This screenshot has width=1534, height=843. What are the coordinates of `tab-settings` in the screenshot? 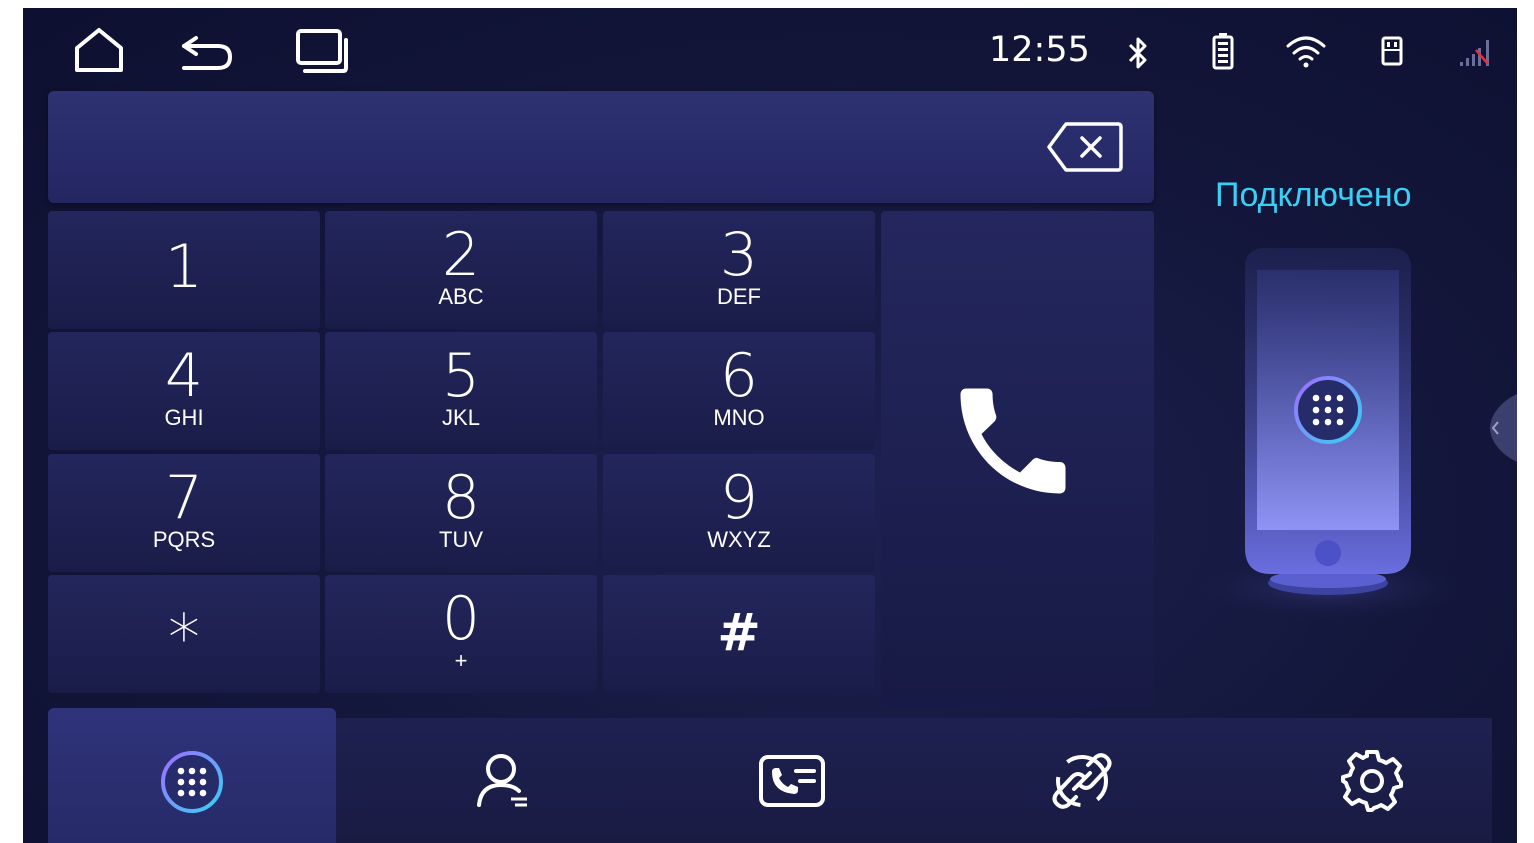 It's located at (1372, 780).